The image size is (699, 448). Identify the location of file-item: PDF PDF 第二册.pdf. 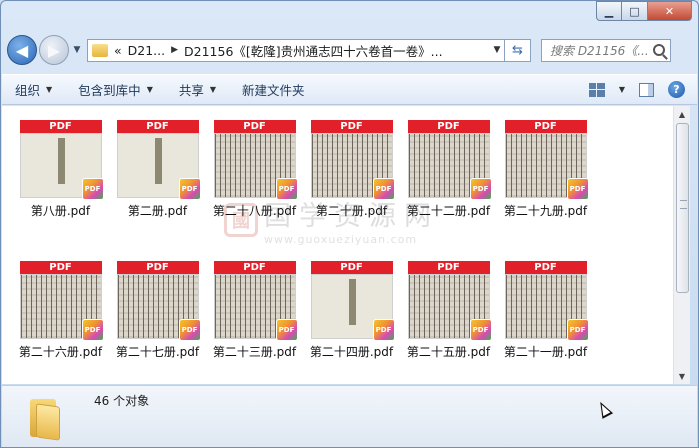
(157, 169).